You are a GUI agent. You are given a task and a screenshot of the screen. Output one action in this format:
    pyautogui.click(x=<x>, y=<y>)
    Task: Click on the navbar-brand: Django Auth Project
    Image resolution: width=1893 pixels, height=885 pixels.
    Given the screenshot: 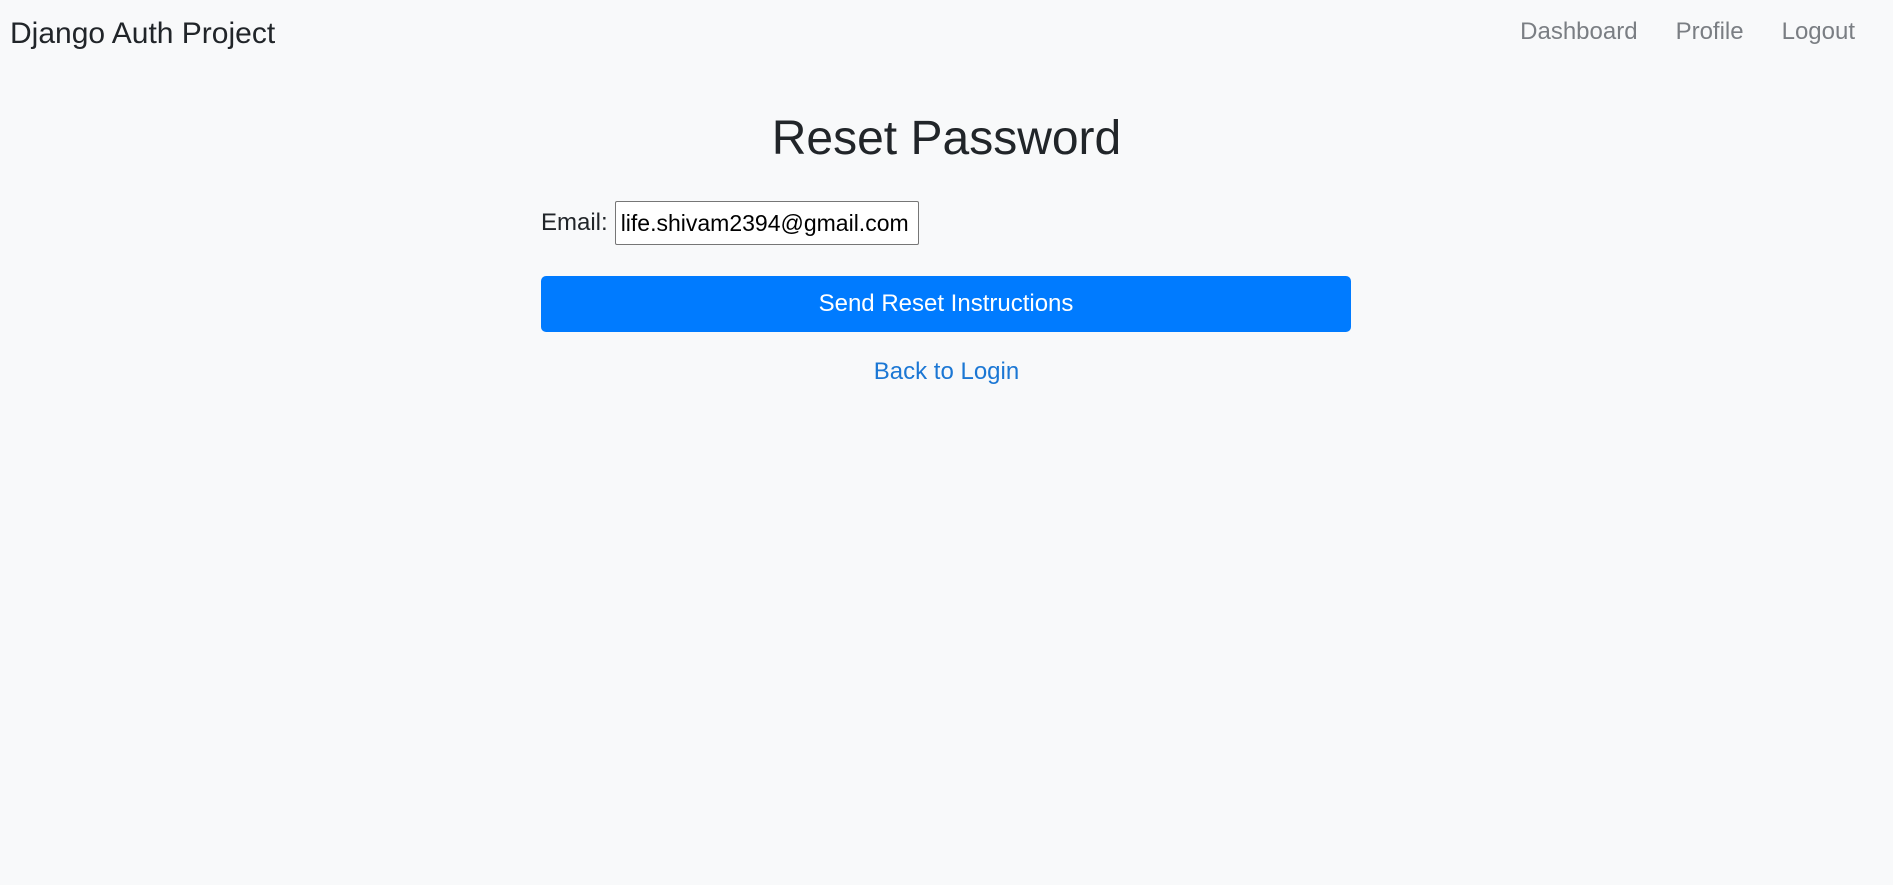 What is the action you would take?
    pyautogui.click(x=142, y=34)
    